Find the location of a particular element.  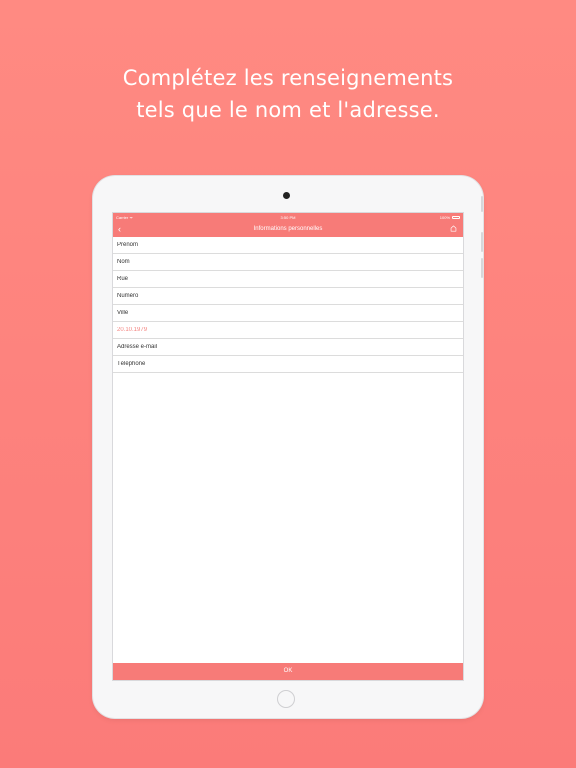

form-row-last-name is located at coordinates (288, 262).